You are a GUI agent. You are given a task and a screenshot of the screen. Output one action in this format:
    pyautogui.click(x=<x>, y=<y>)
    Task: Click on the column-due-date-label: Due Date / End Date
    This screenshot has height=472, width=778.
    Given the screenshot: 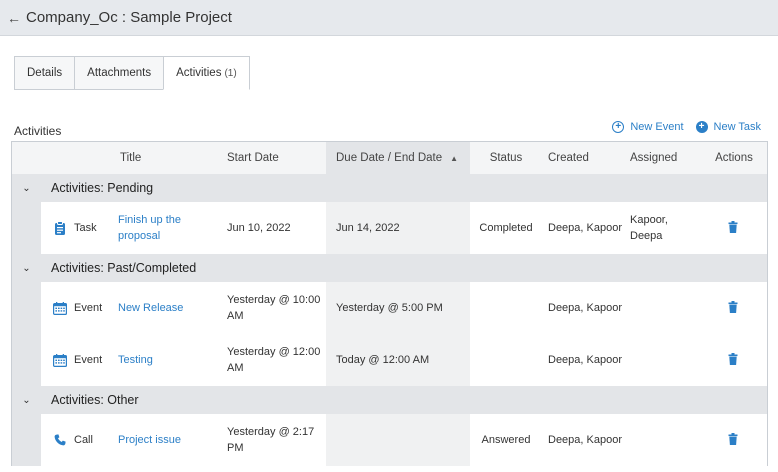 What is the action you would take?
    pyautogui.click(x=389, y=158)
    